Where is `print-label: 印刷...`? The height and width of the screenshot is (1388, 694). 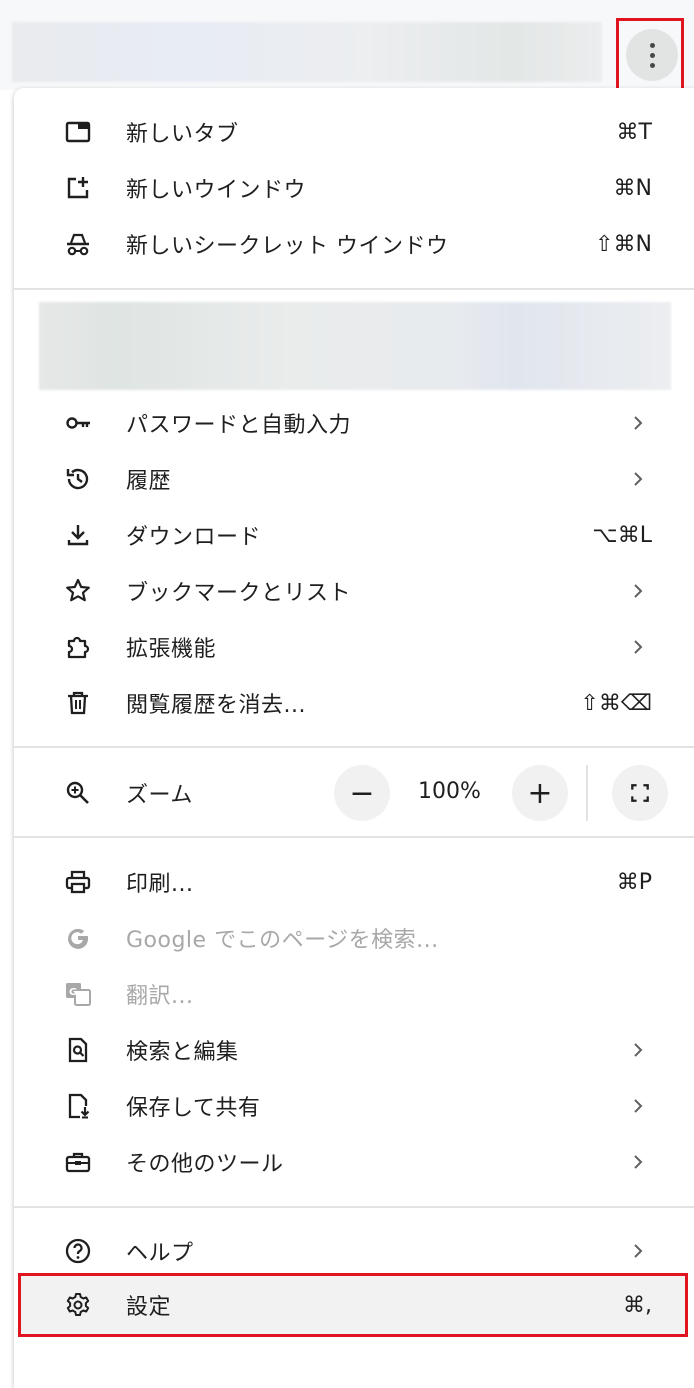 print-label: 印刷... is located at coordinates (160, 884).